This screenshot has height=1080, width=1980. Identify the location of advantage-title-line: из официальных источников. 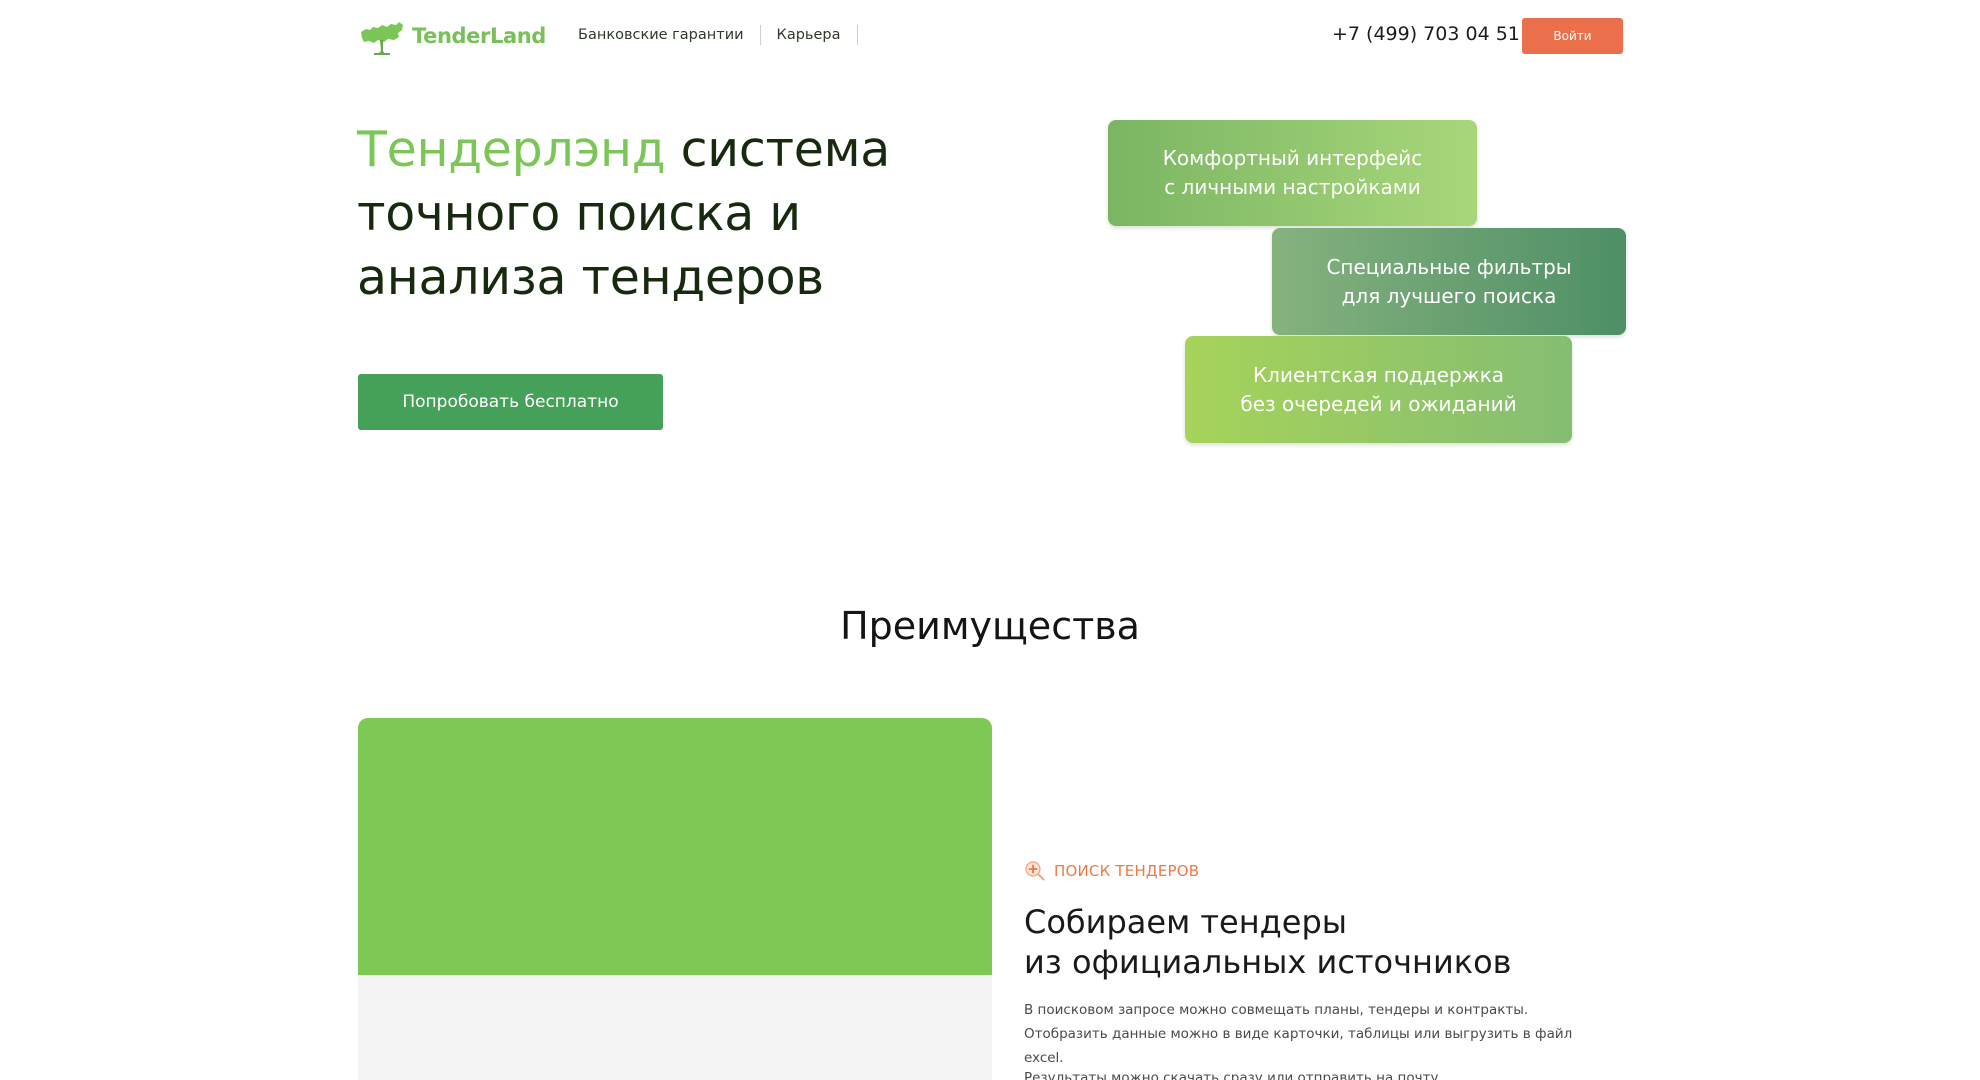
(1268, 962).